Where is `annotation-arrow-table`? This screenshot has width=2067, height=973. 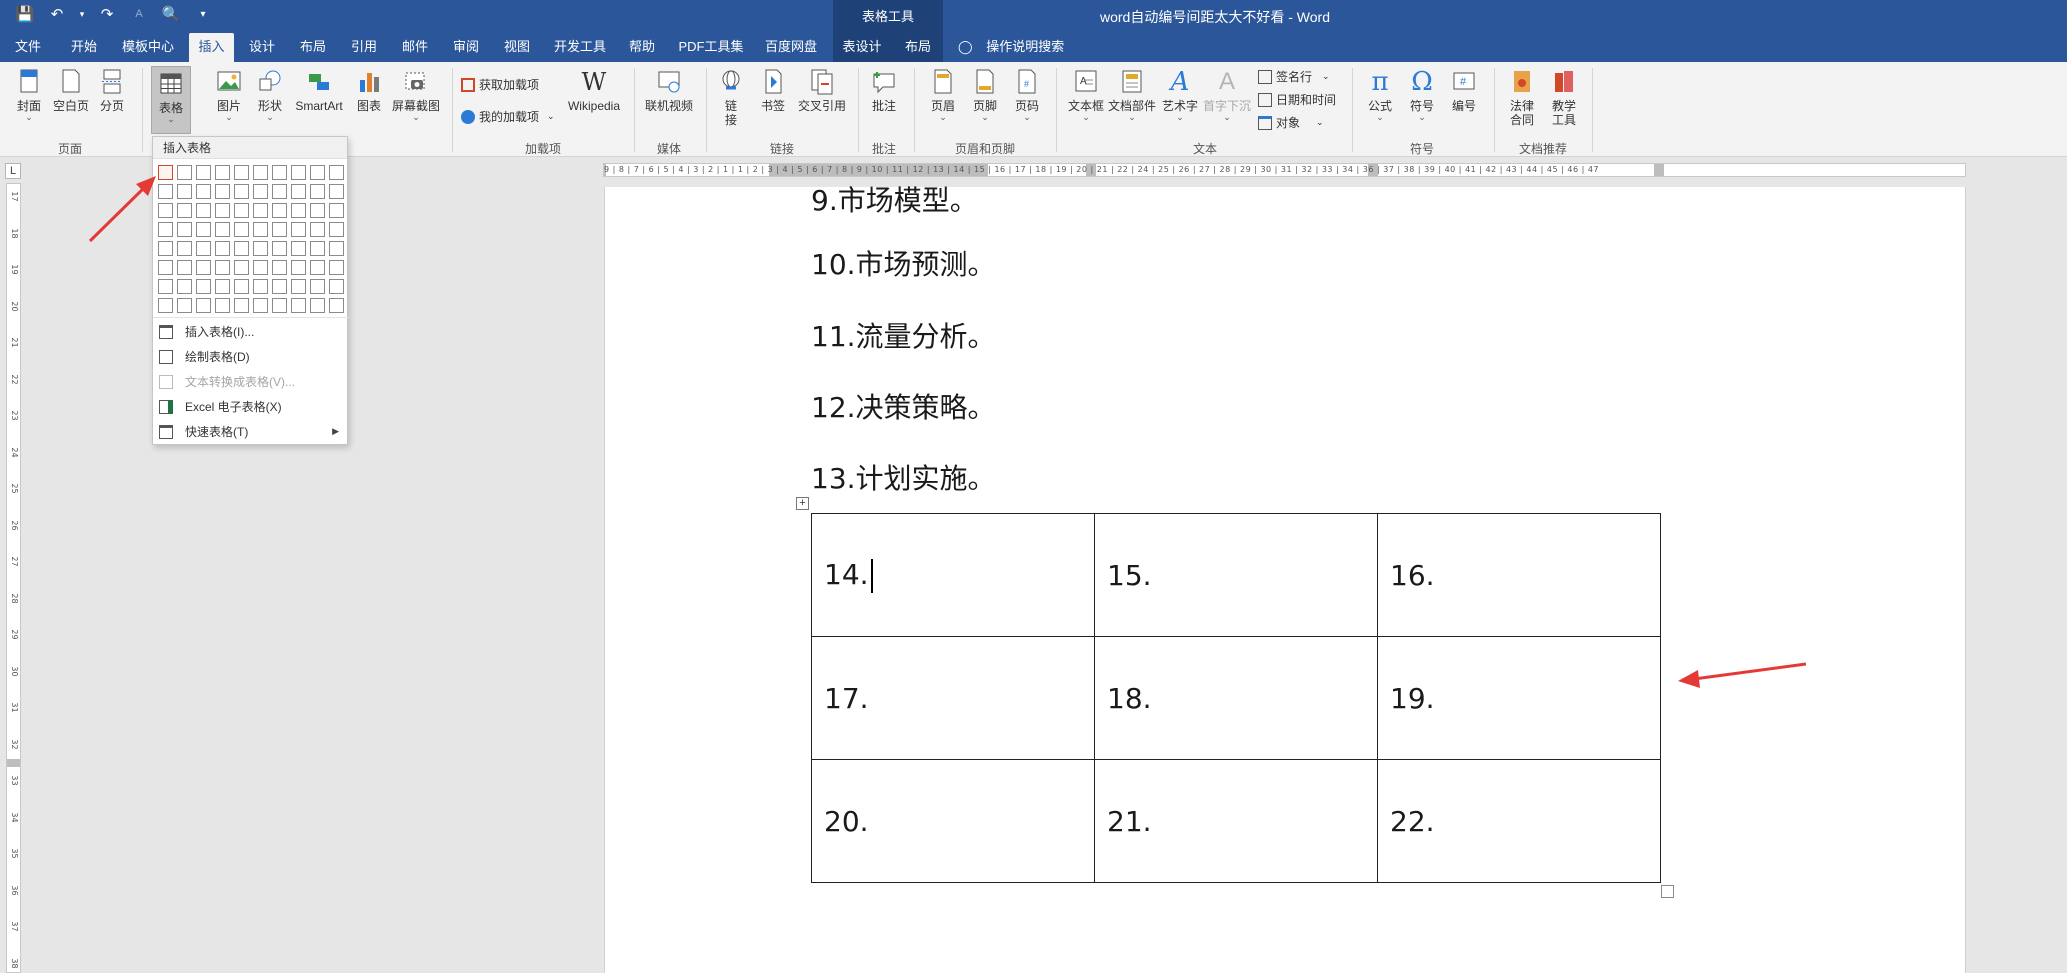
annotation-arrow-table is located at coordinates (1742, 675).